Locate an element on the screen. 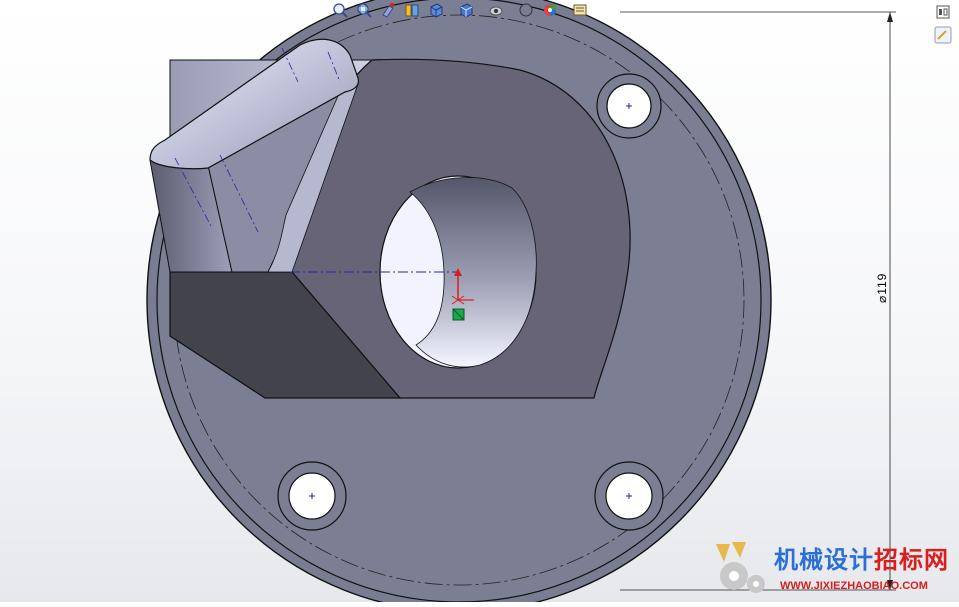  zoom-to-area-icon is located at coordinates (364, 10).